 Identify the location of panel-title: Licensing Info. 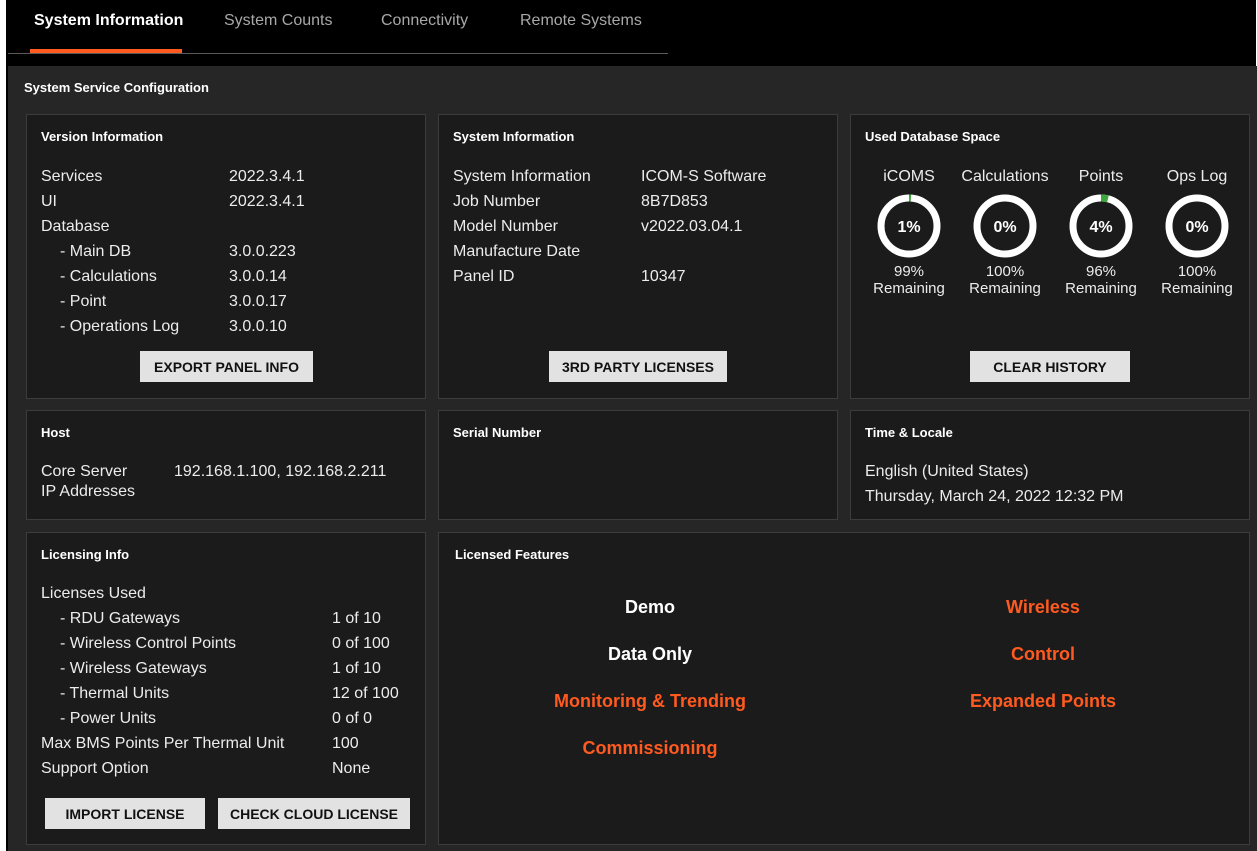
(85, 554).